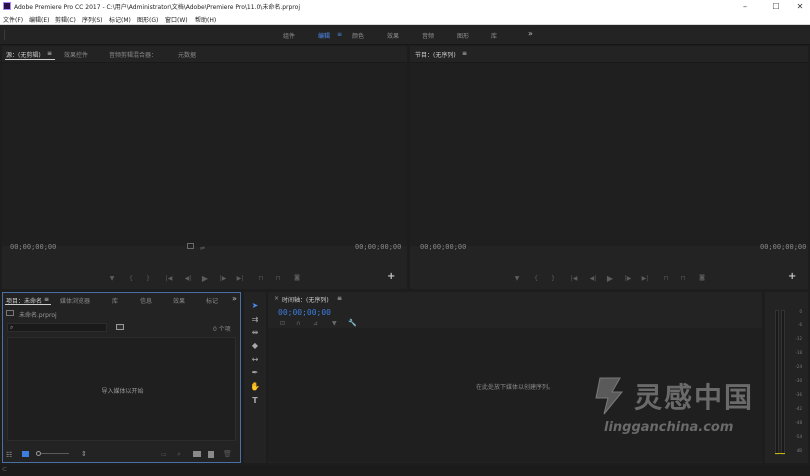 This screenshot has height=476, width=810. What do you see at coordinates (339, 34) in the screenshot?
I see `workspace-menu-icon: ≡` at bounding box center [339, 34].